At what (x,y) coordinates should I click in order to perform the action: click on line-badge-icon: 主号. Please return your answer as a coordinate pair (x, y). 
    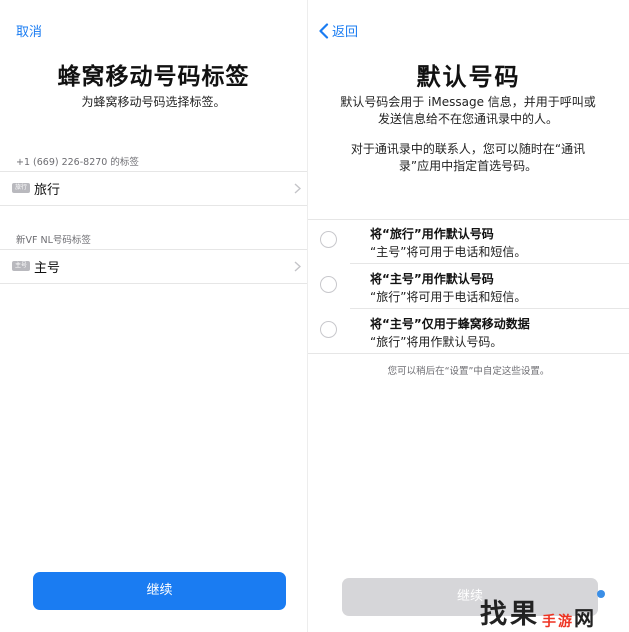
    Looking at the image, I should click on (21, 266).